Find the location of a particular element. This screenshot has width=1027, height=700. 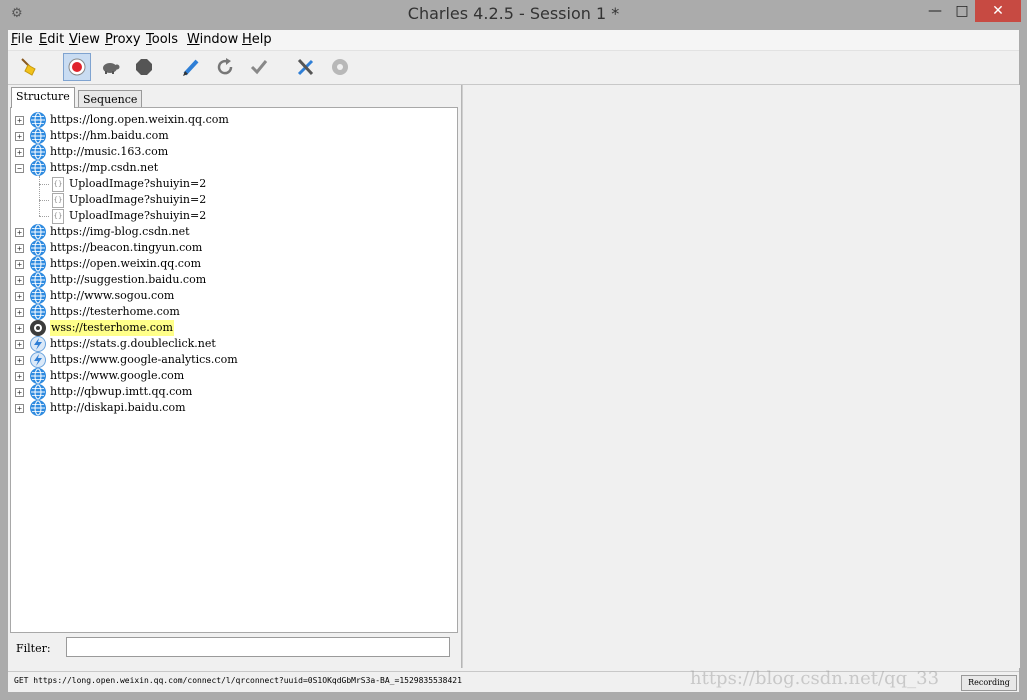

menu-proxy: Proxy is located at coordinates (123, 39).